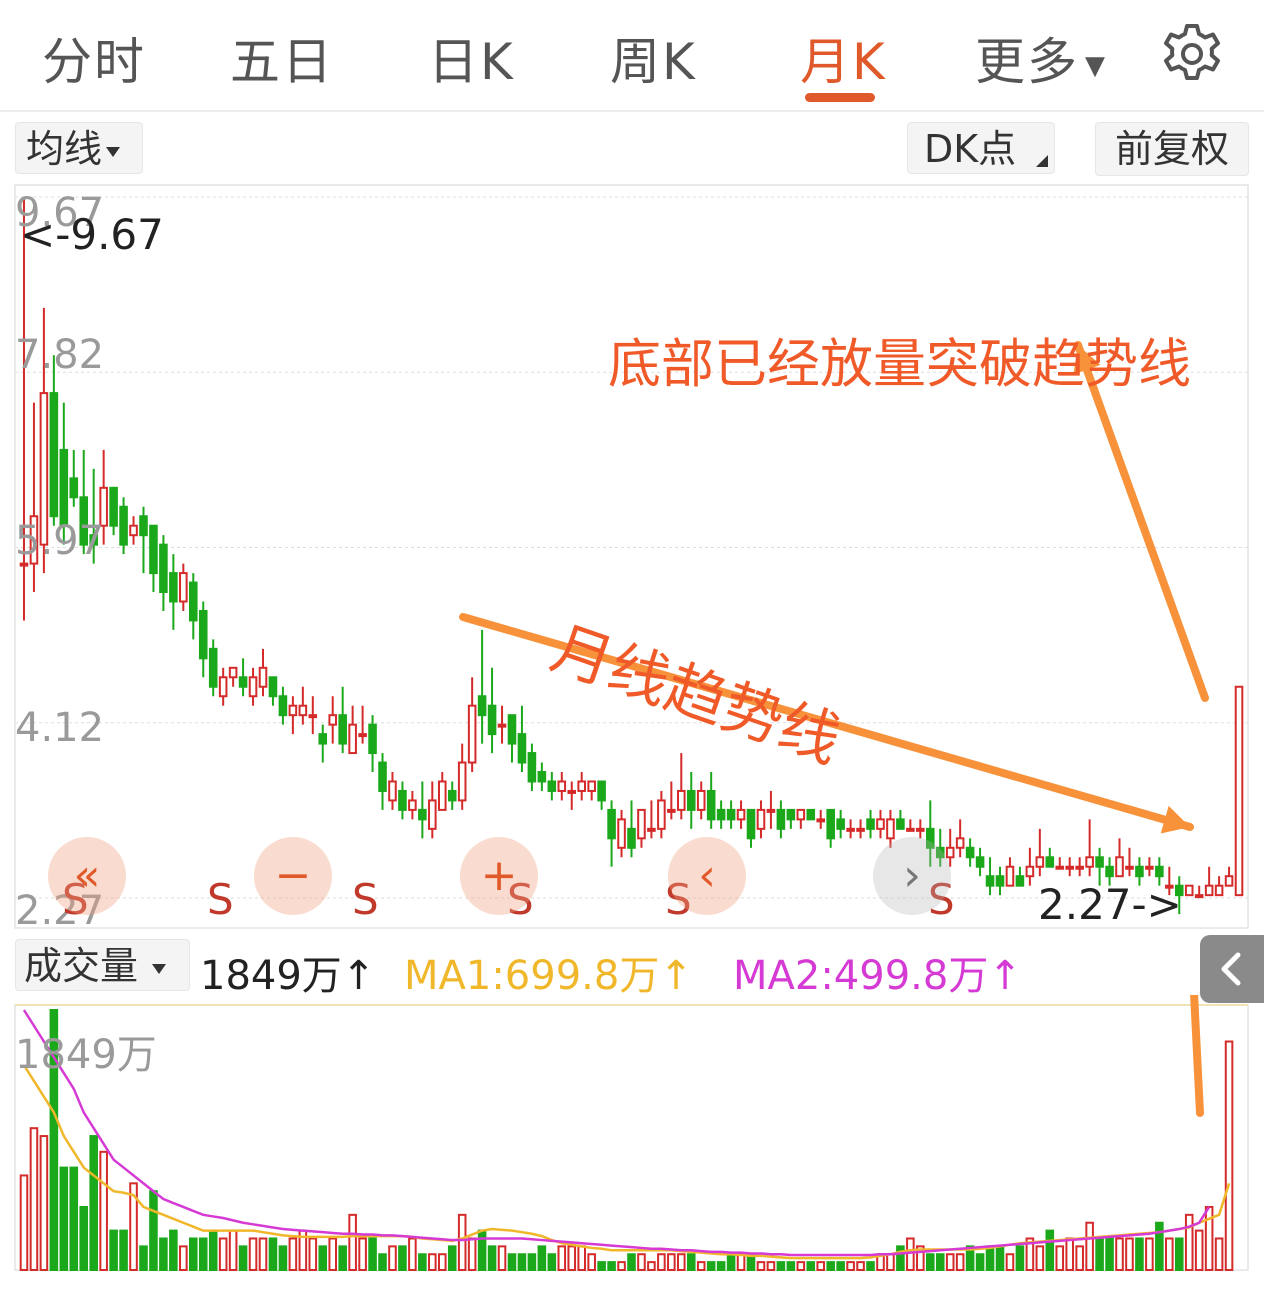 The height and width of the screenshot is (1290, 1264). Describe the element at coordinates (94, 58) in the screenshot. I see `tab-intraday: 分时` at that location.